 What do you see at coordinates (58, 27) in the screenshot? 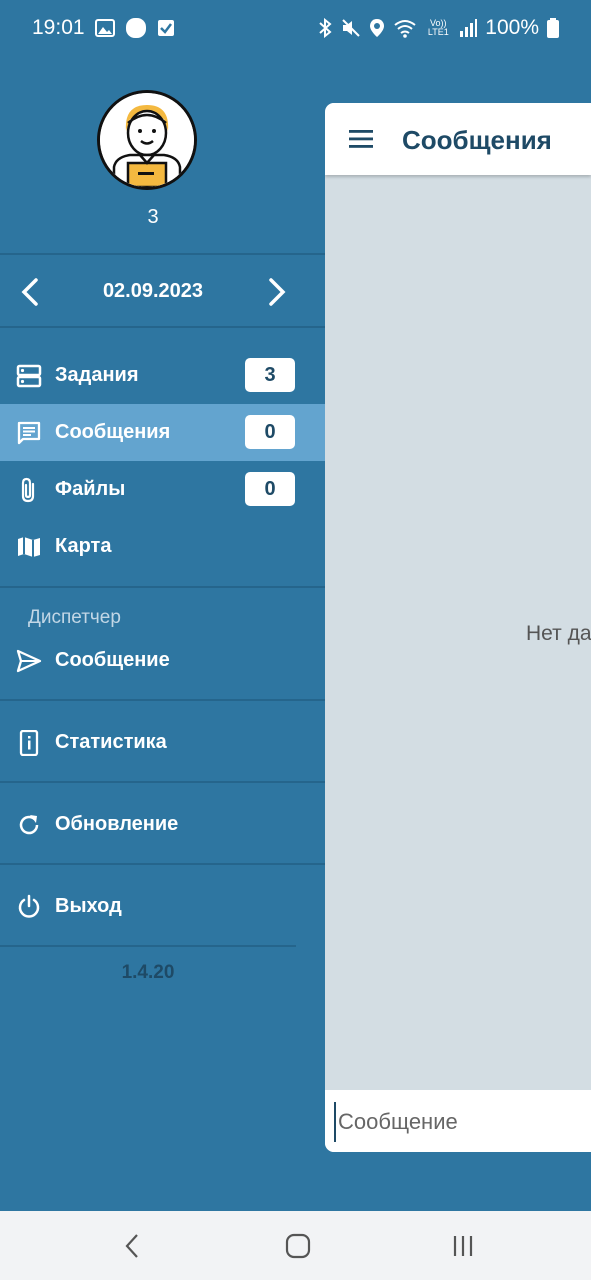
I see `status-time: 19:01` at bounding box center [58, 27].